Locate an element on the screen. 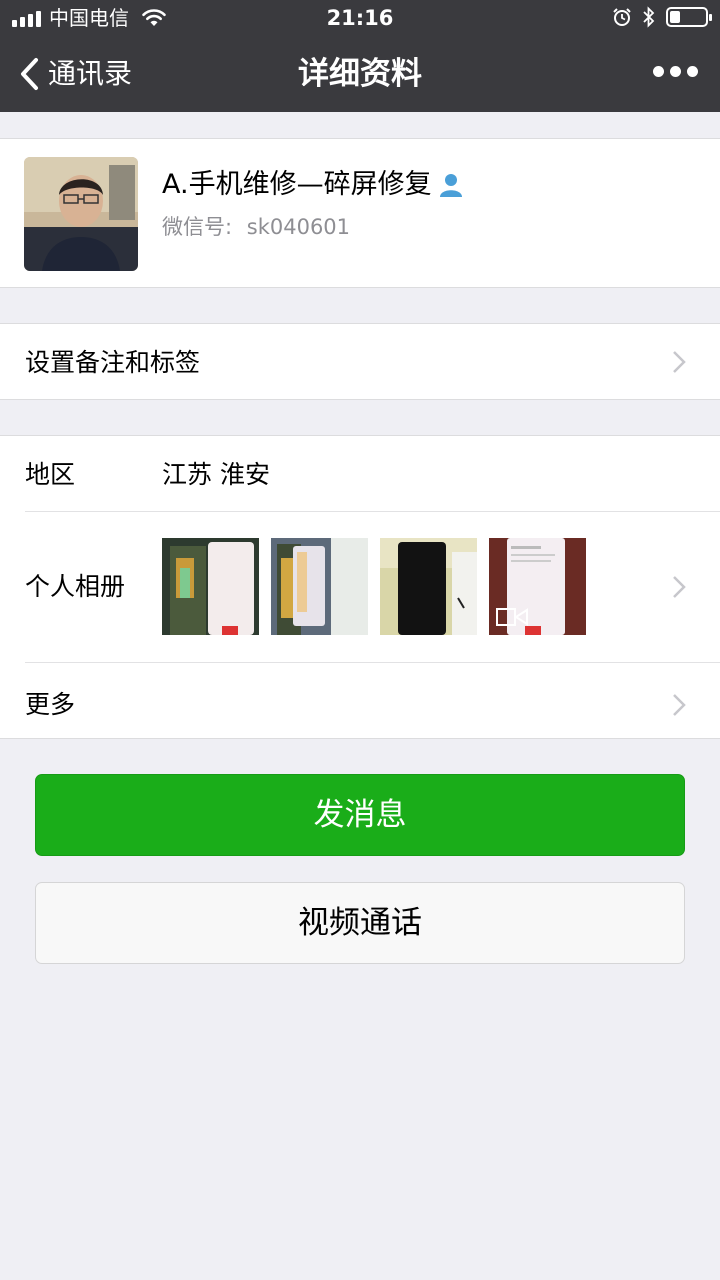 This screenshot has width=720, height=1280. nav-bar: 通讯录 详细资料 is located at coordinates (360, 74).